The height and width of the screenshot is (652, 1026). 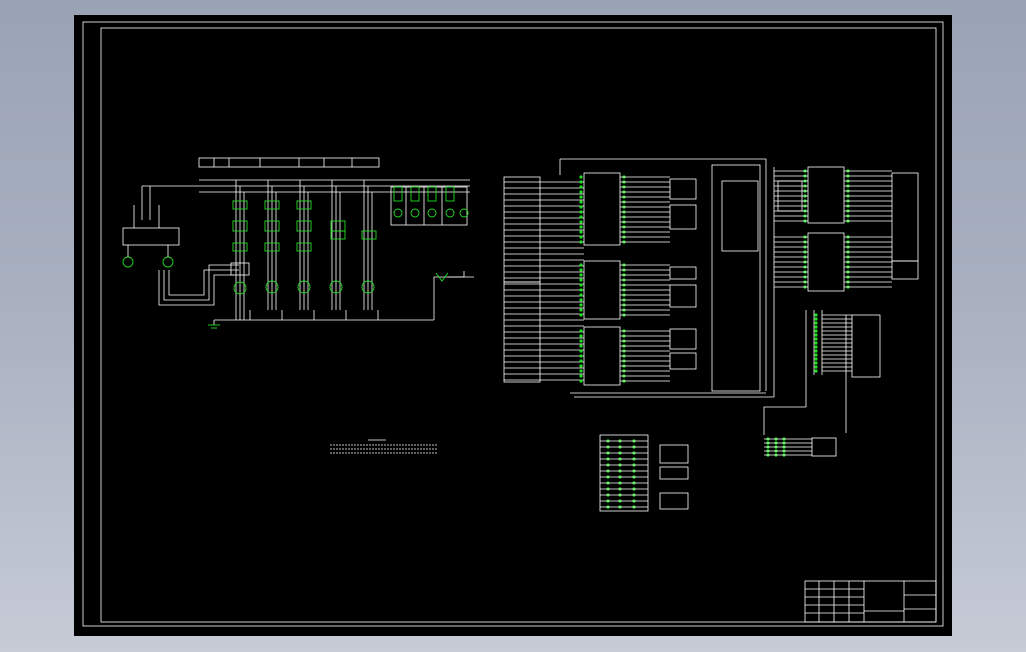 I want to click on circuit-header-table, so click(x=289, y=162).